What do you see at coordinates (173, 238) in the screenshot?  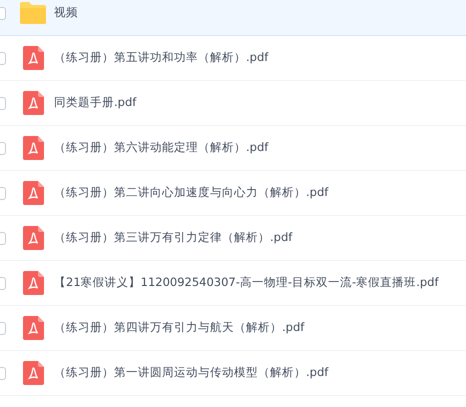 I see `file-name: （练习册）第三讲万有引力定律（解析）.pdf` at bounding box center [173, 238].